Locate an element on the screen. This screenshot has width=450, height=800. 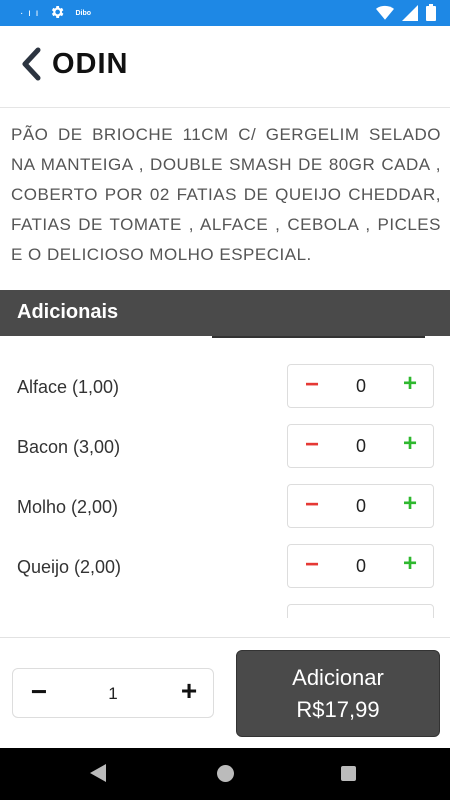
status-bar: · ı ı Dibo is located at coordinates (225, 13).